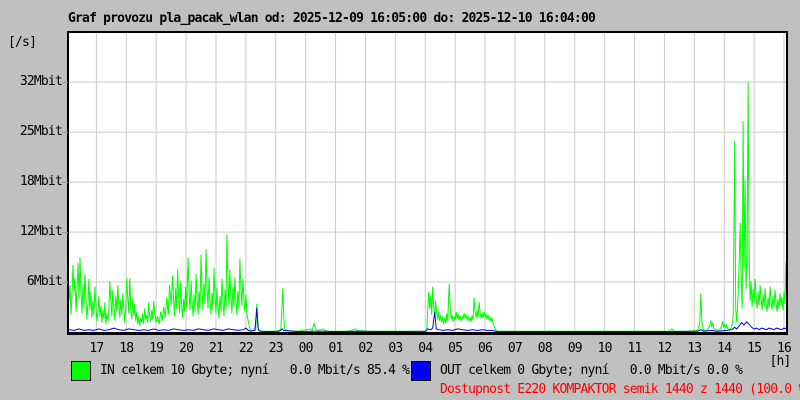 This screenshot has height=400, width=800. I want to click on in-legend-swatch, so click(81, 371).